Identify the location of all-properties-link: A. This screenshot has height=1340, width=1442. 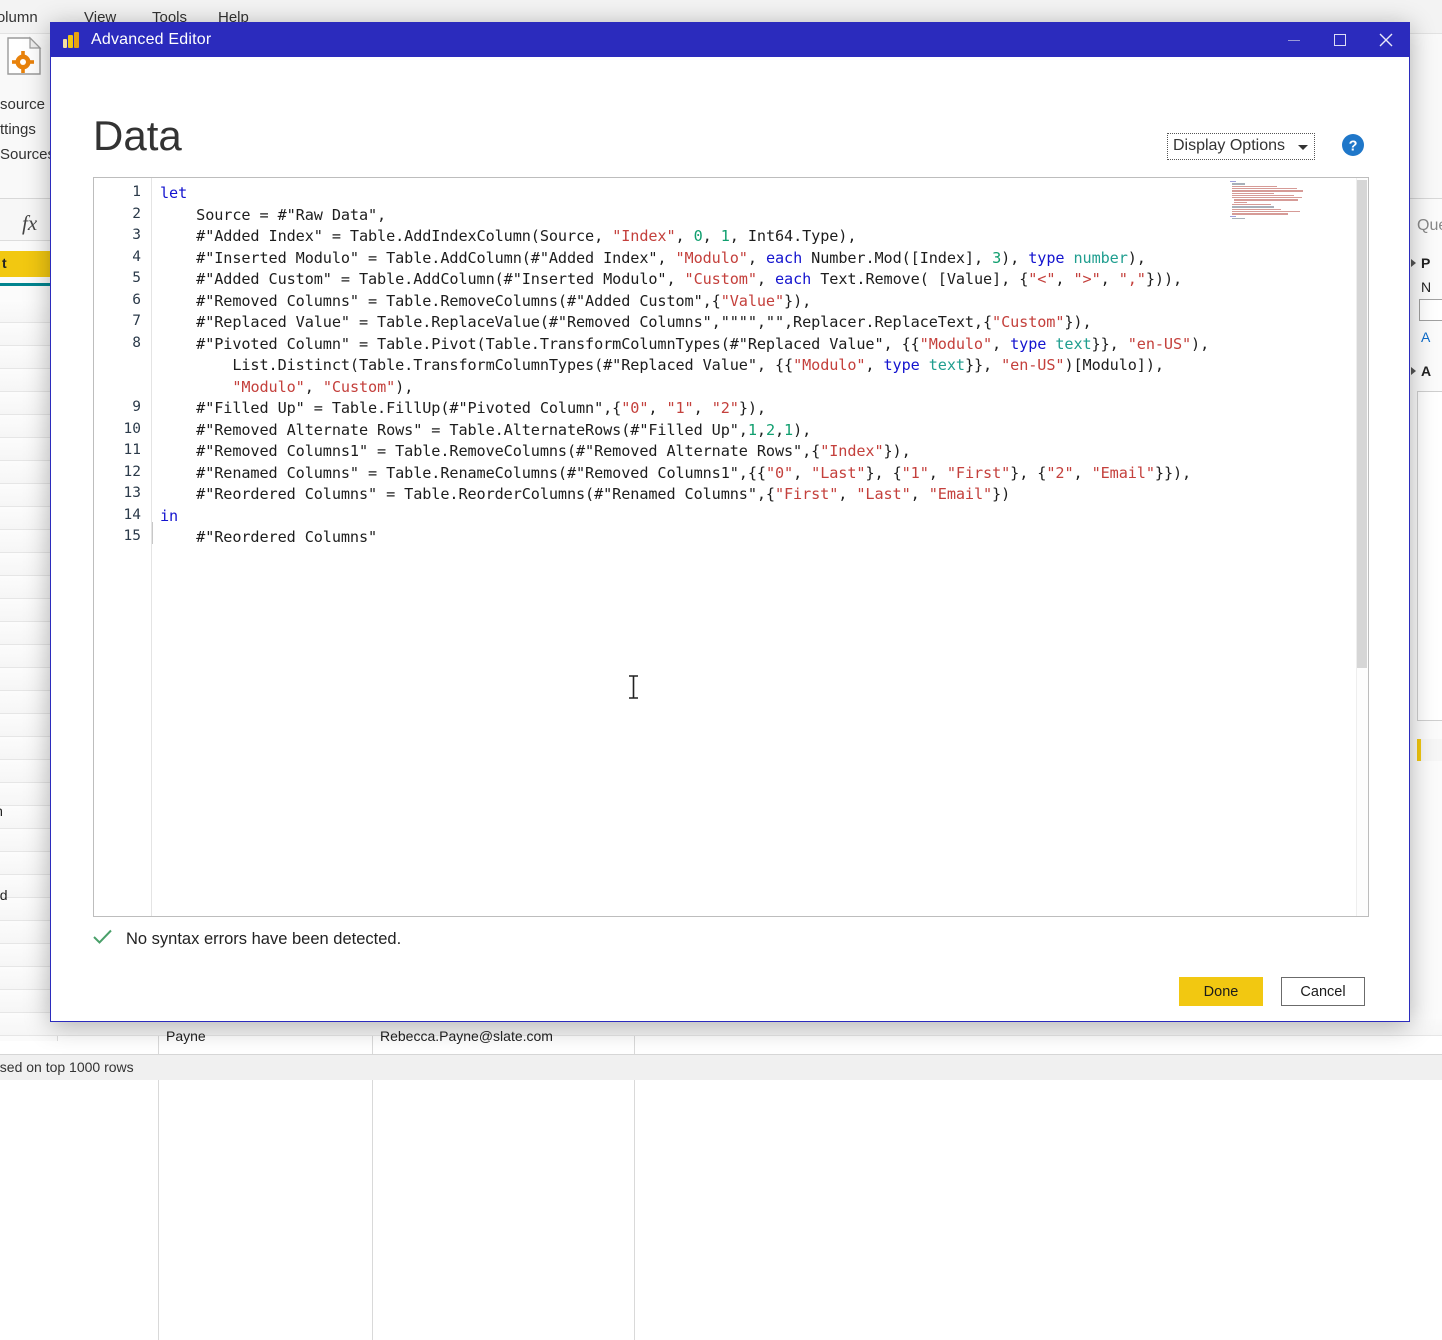
(1425, 337).